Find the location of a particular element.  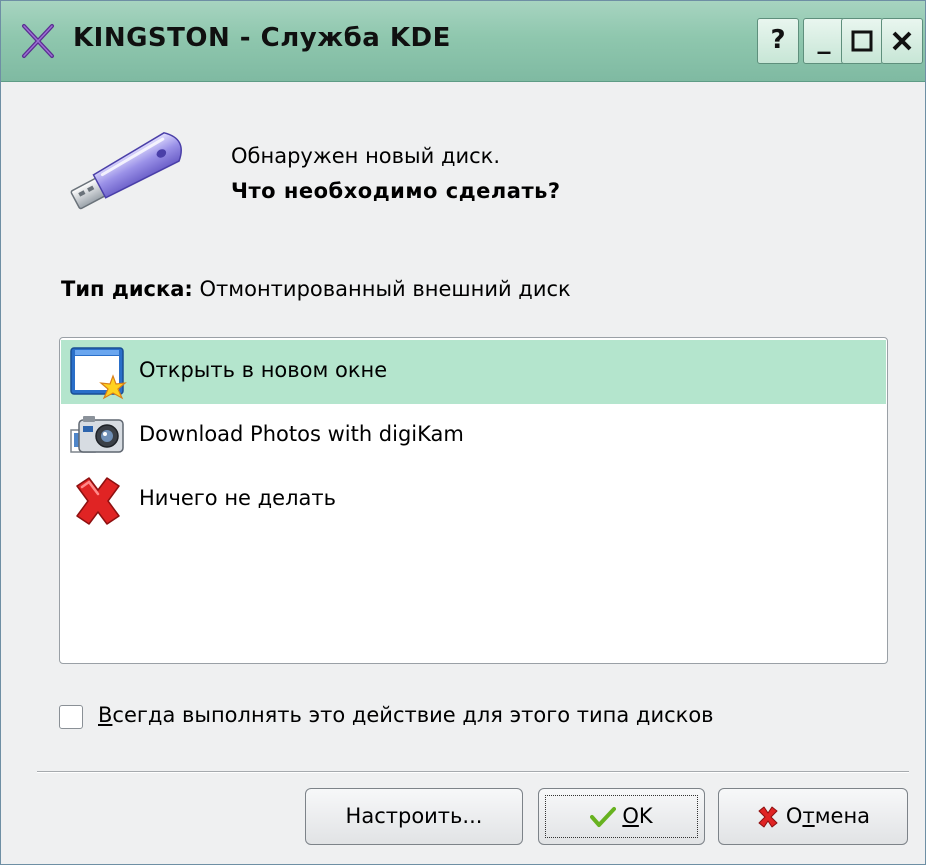

cancel-accel: т is located at coordinates (808, 816).